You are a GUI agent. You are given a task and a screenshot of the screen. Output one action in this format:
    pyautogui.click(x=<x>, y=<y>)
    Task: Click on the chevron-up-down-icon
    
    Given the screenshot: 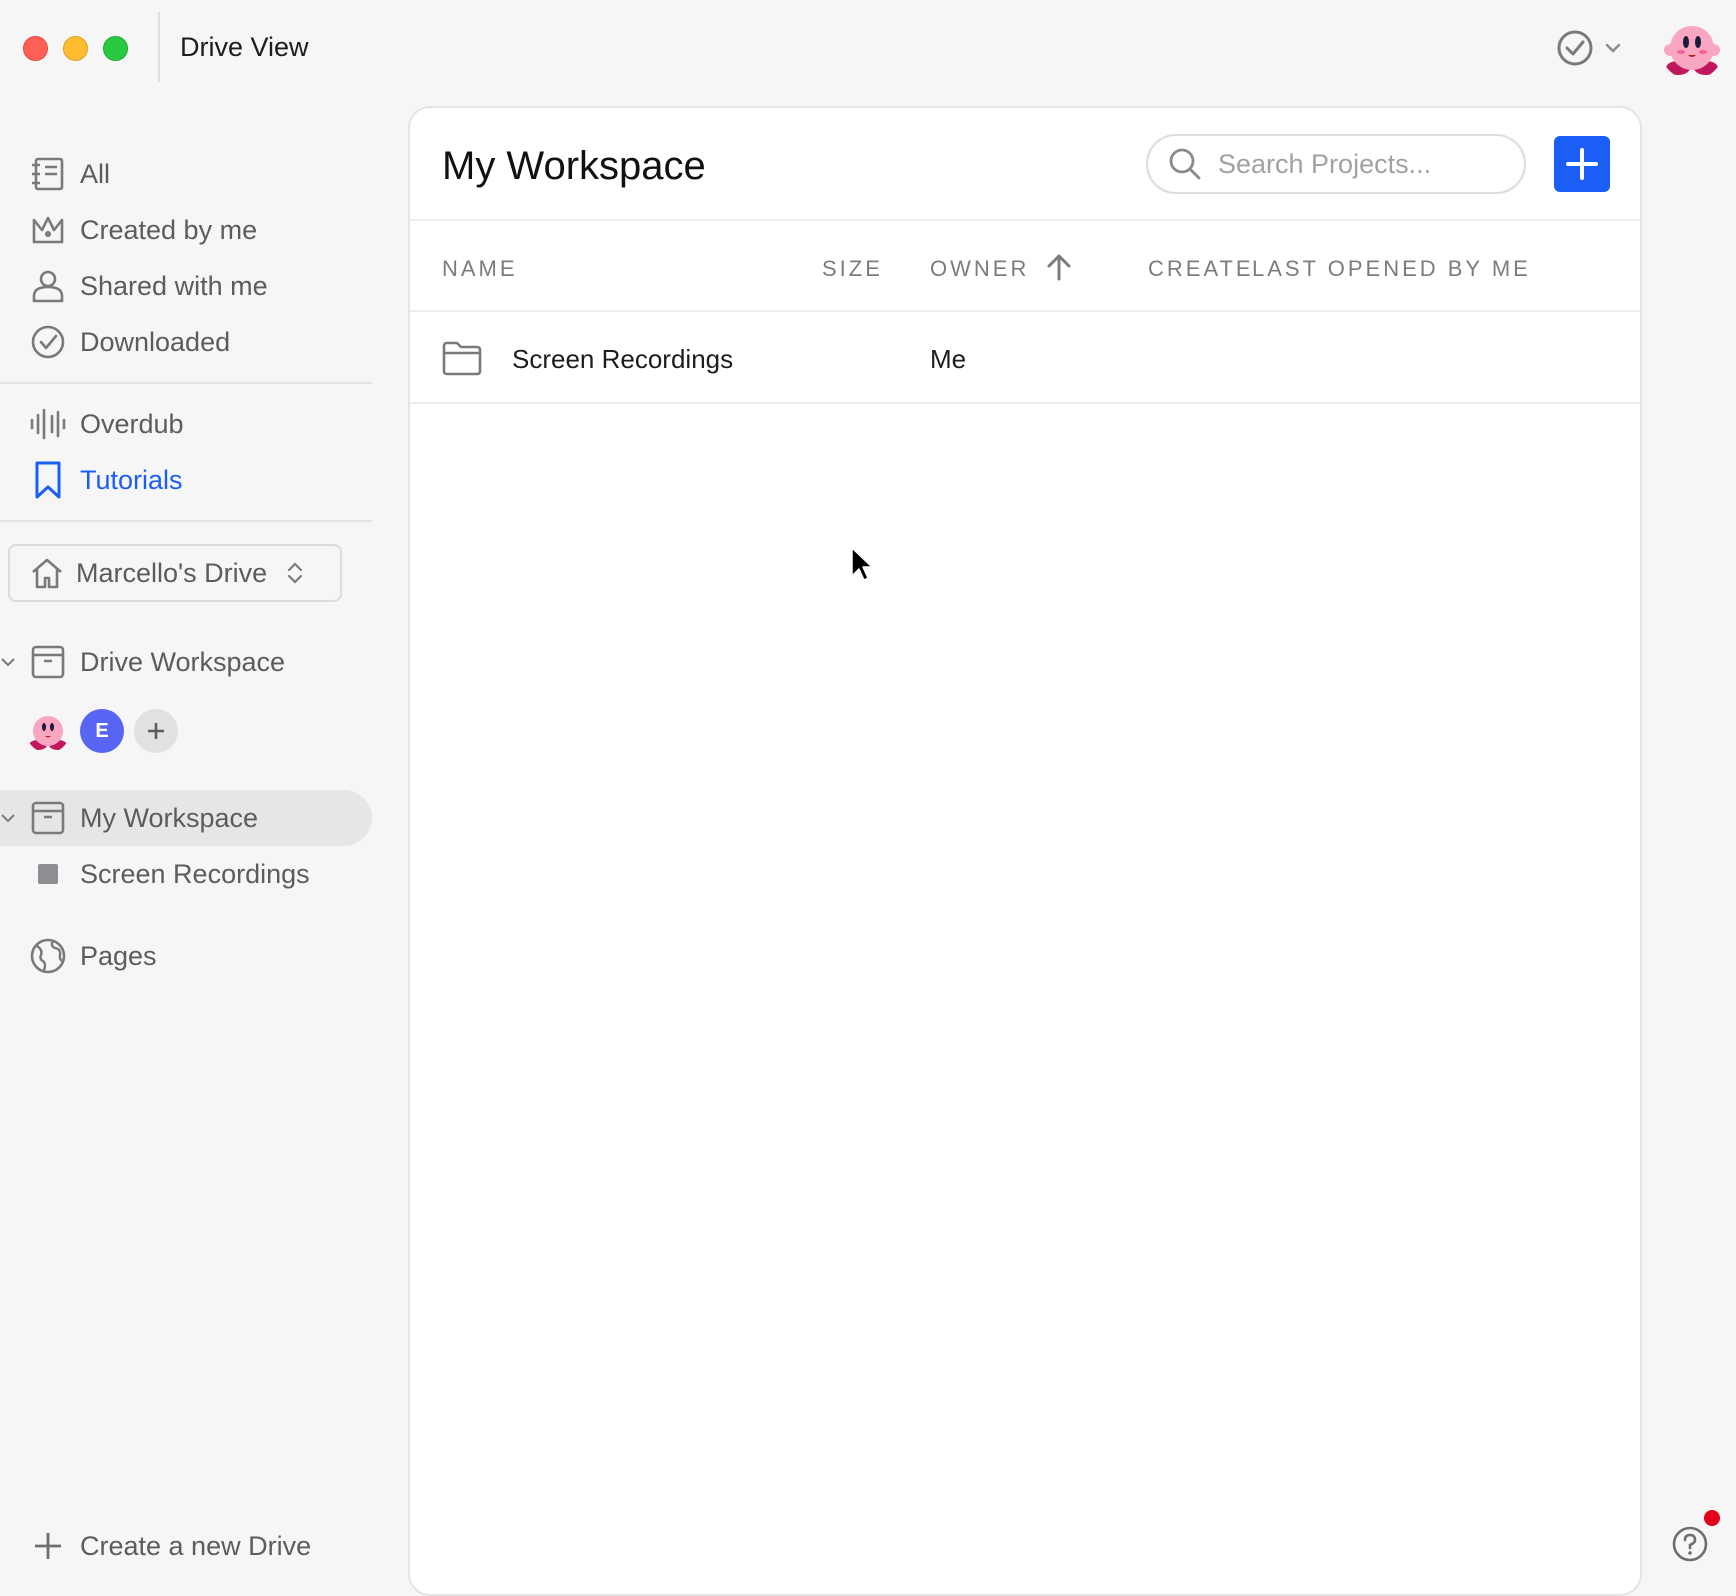 What is the action you would take?
    pyautogui.click(x=295, y=573)
    